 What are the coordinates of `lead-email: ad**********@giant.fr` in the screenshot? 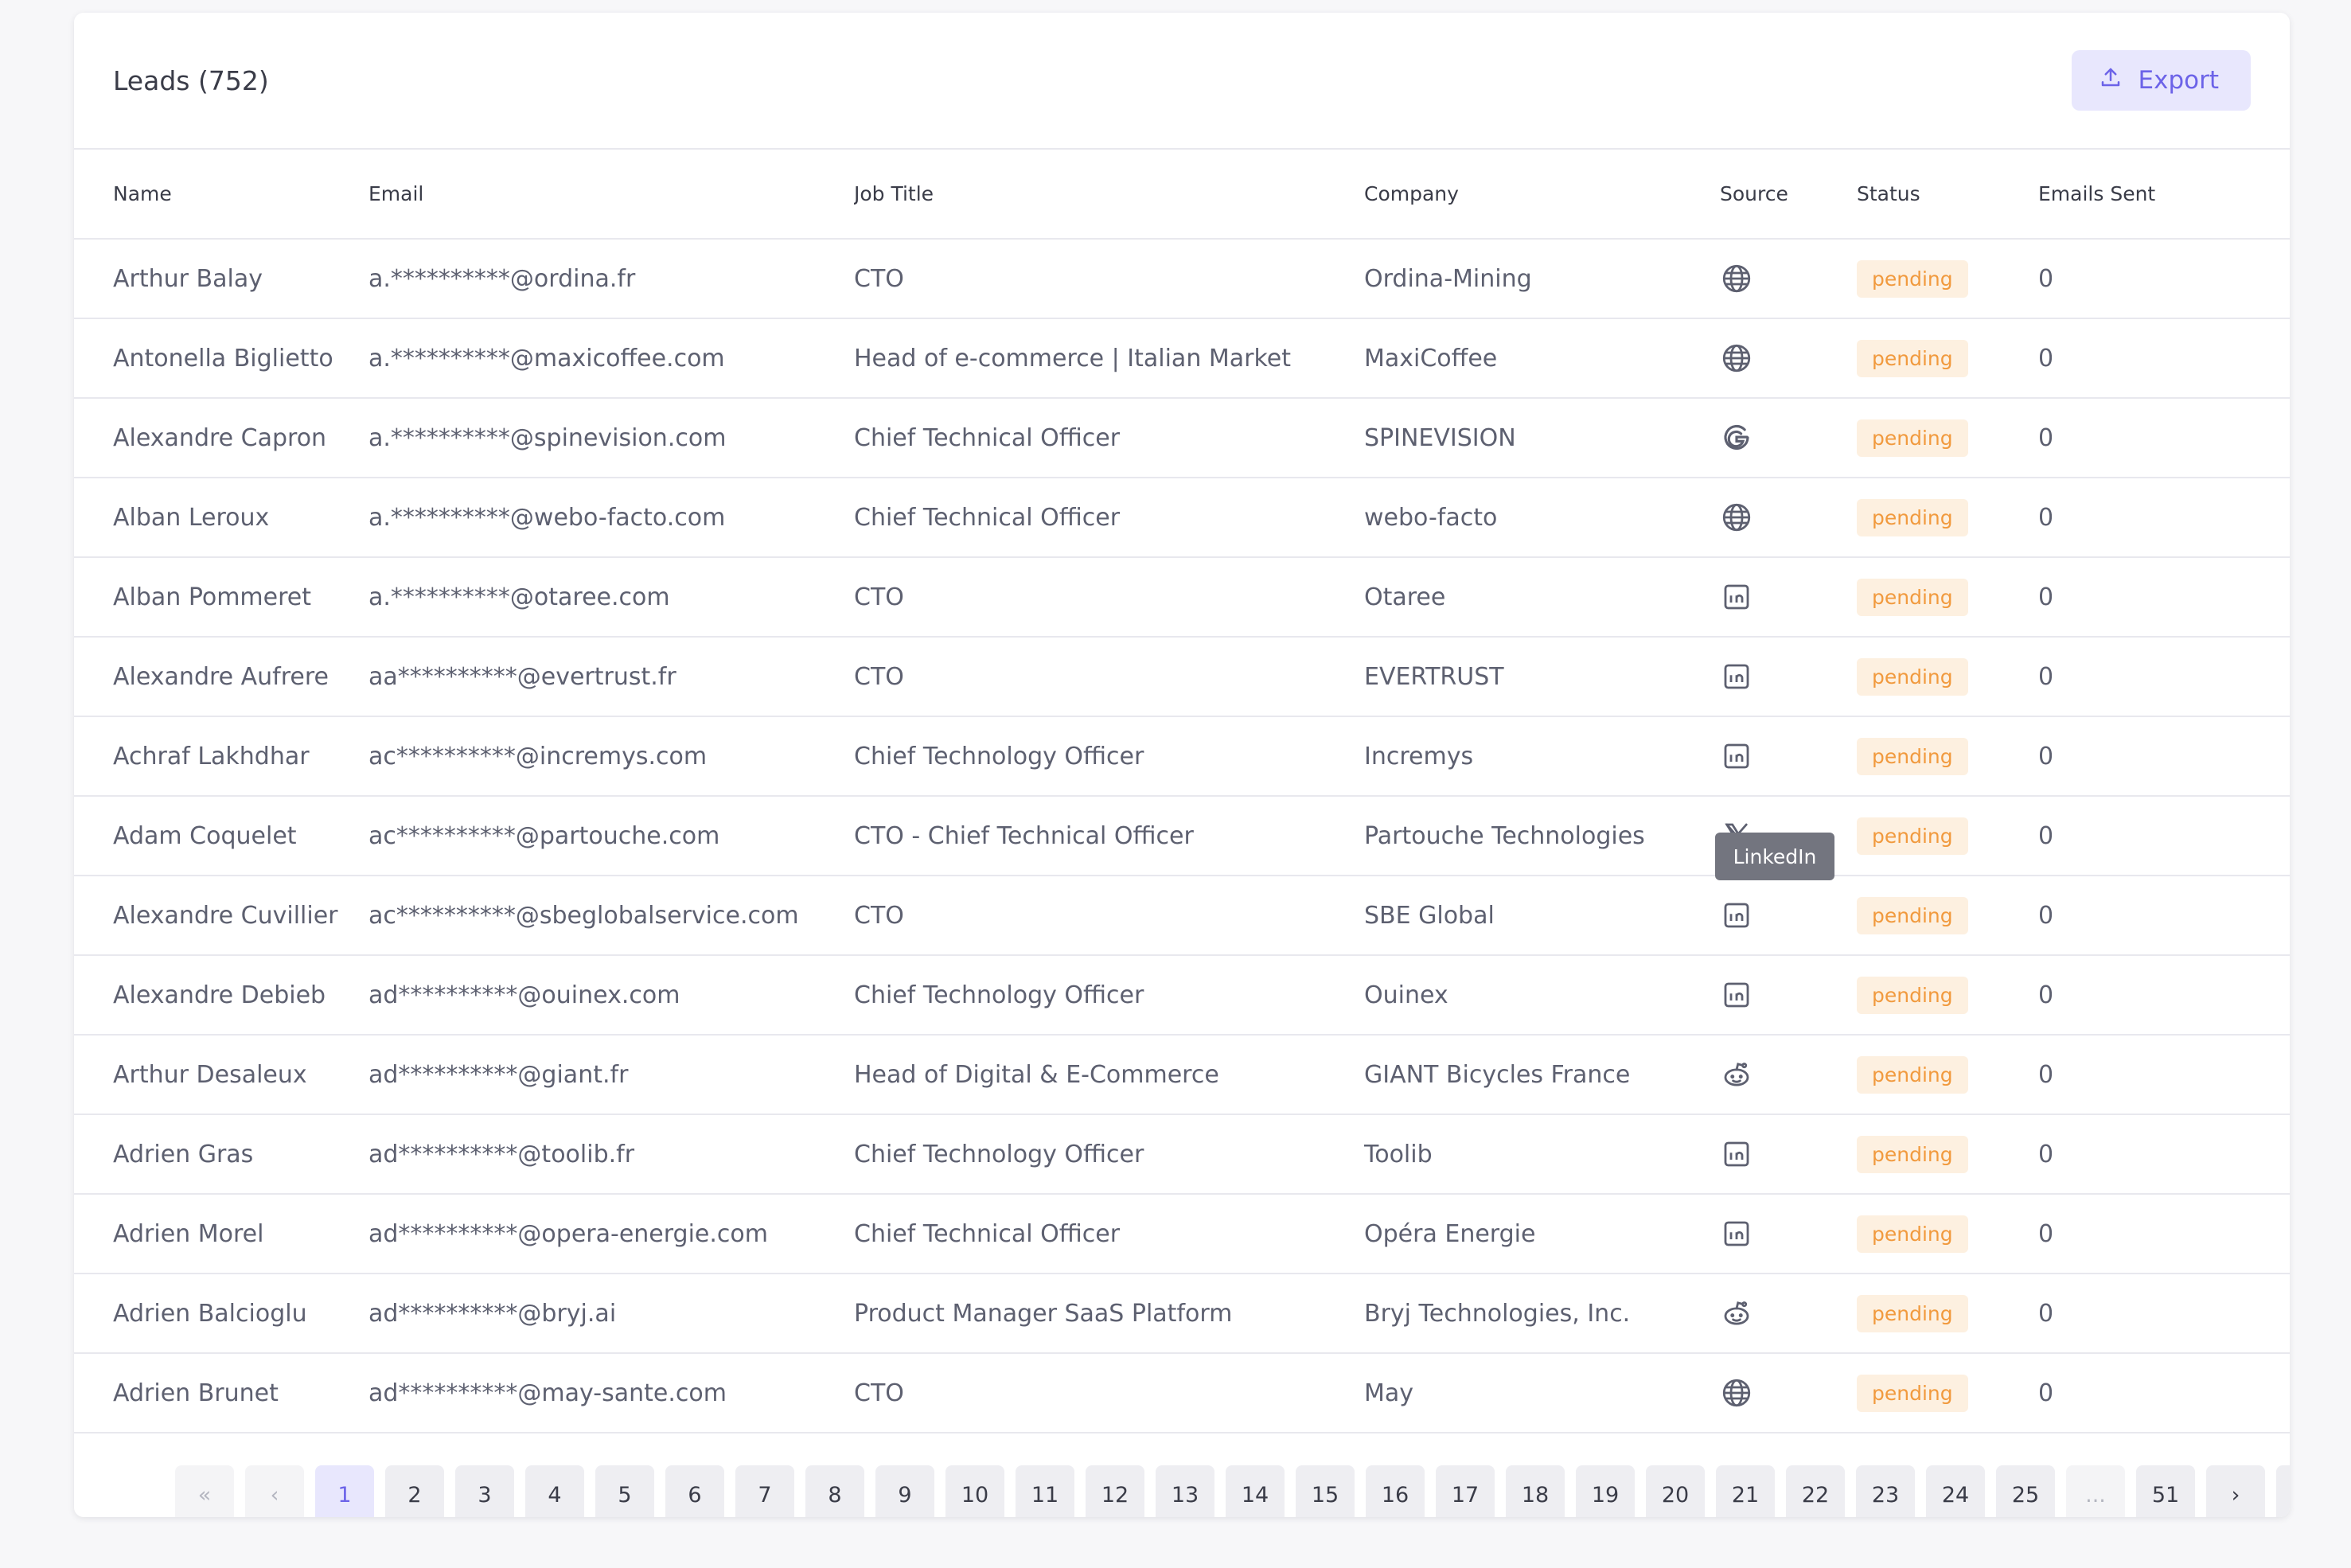 It's located at (498, 1074).